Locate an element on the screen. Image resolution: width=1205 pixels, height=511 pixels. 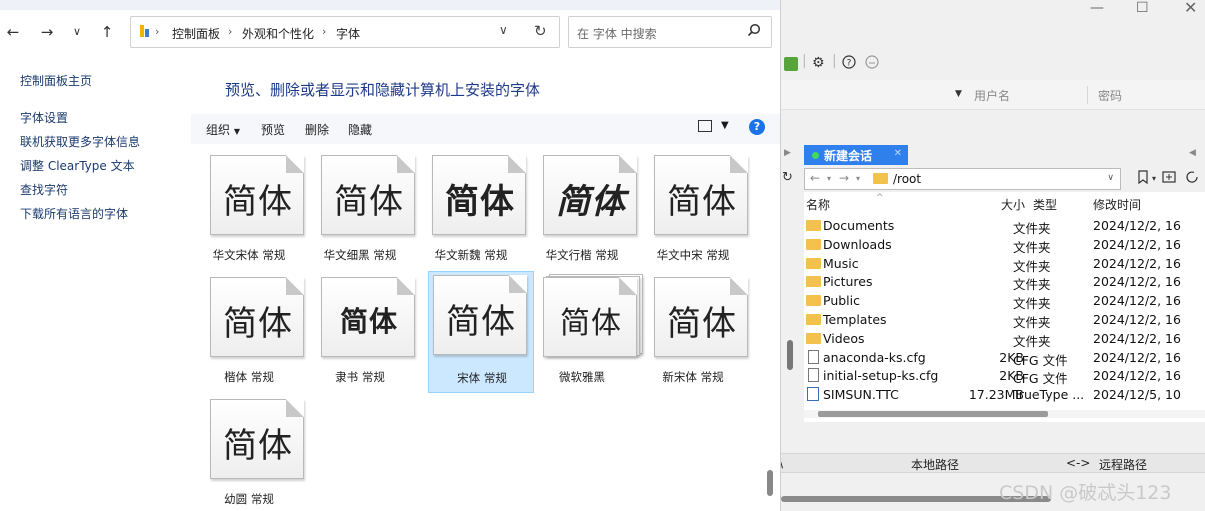
delete-button: 删除 is located at coordinates (317, 129).